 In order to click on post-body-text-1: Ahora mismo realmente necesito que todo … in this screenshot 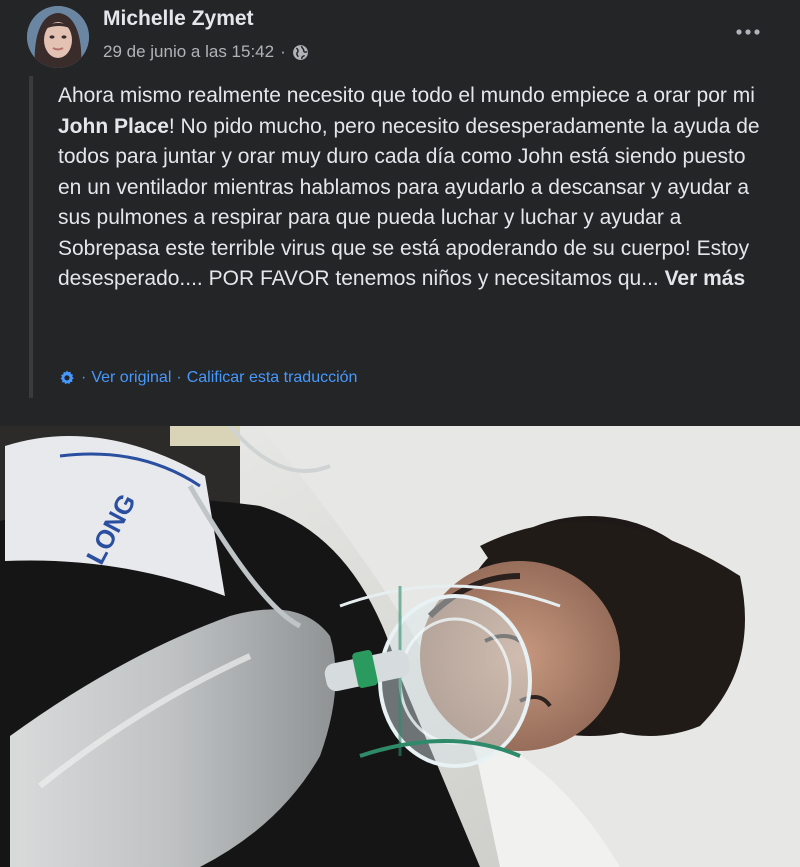, I will do `click(406, 95)`.